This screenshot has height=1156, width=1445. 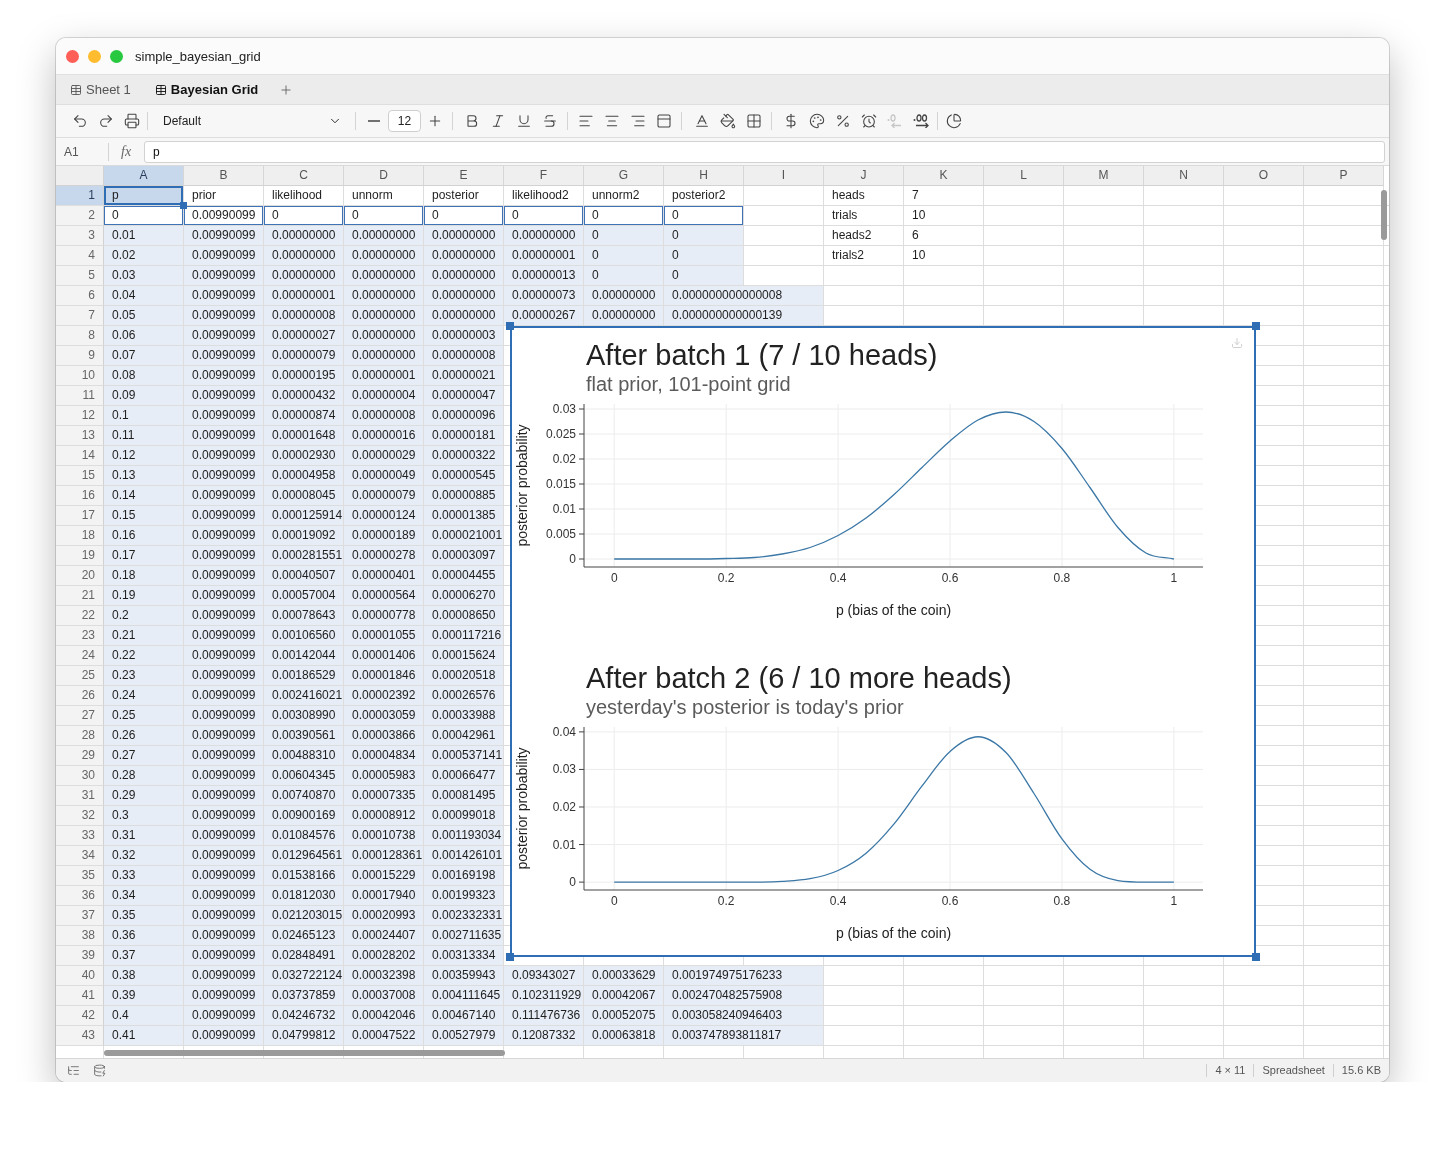 What do you see at coordinates (80, 516) in the screenshot?
I see `row-header: 17` at bounding box center [80, 516].